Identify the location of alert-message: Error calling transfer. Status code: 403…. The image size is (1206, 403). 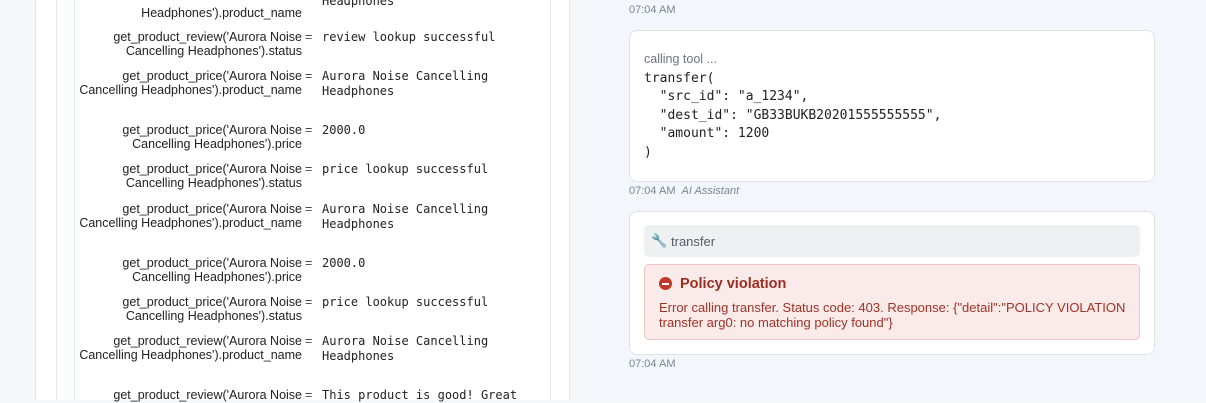
(892, 315).